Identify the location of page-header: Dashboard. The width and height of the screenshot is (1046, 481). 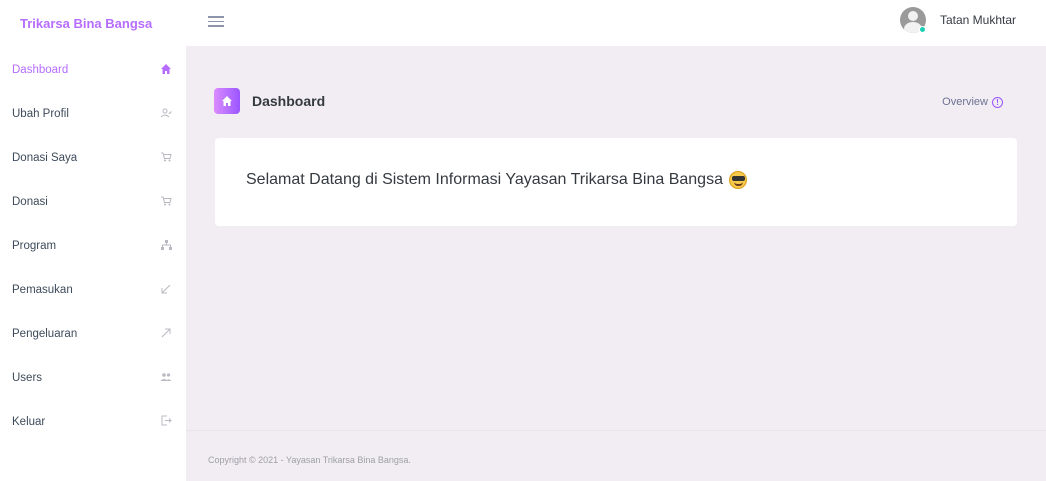
(269, 101).